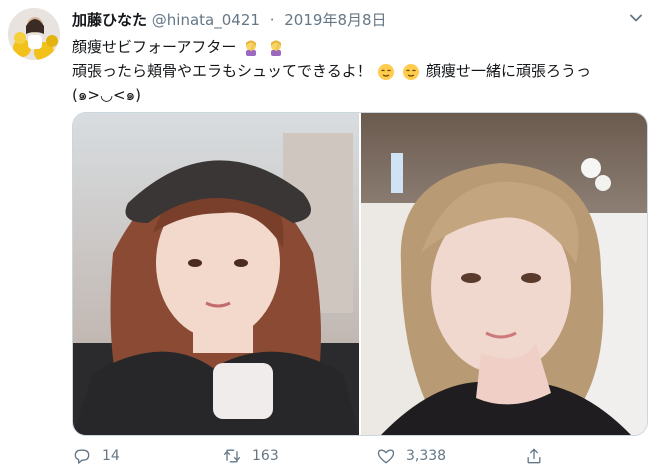  I want to click on tweet-text-line-1: 顔痩せビフォーアフター, so click(357, 47).